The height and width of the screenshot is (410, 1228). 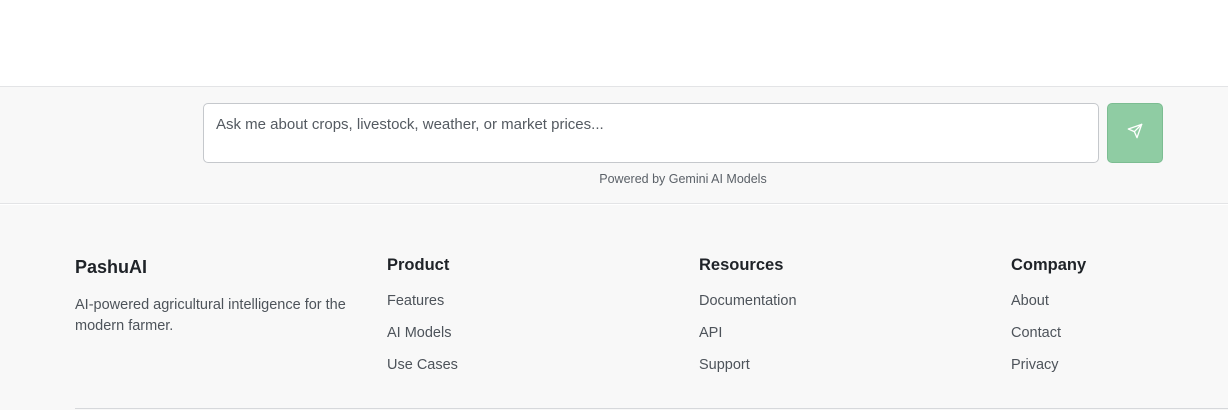 I want to click on footer-link-about: About, so click(x=1030, y=301).